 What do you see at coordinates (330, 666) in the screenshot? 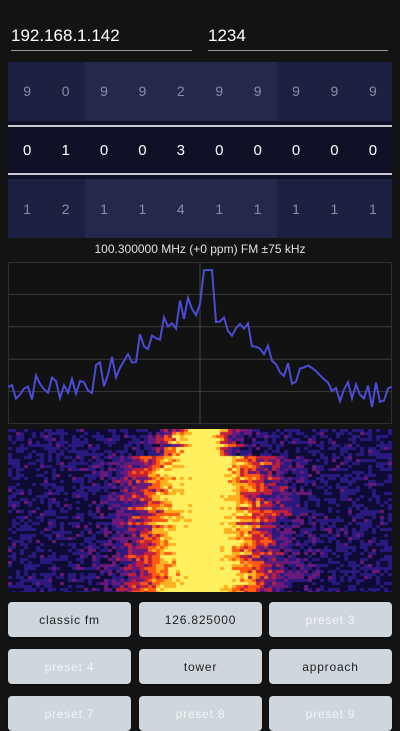
I see `preset-button-6: approach` at bounding box center [330, 666].